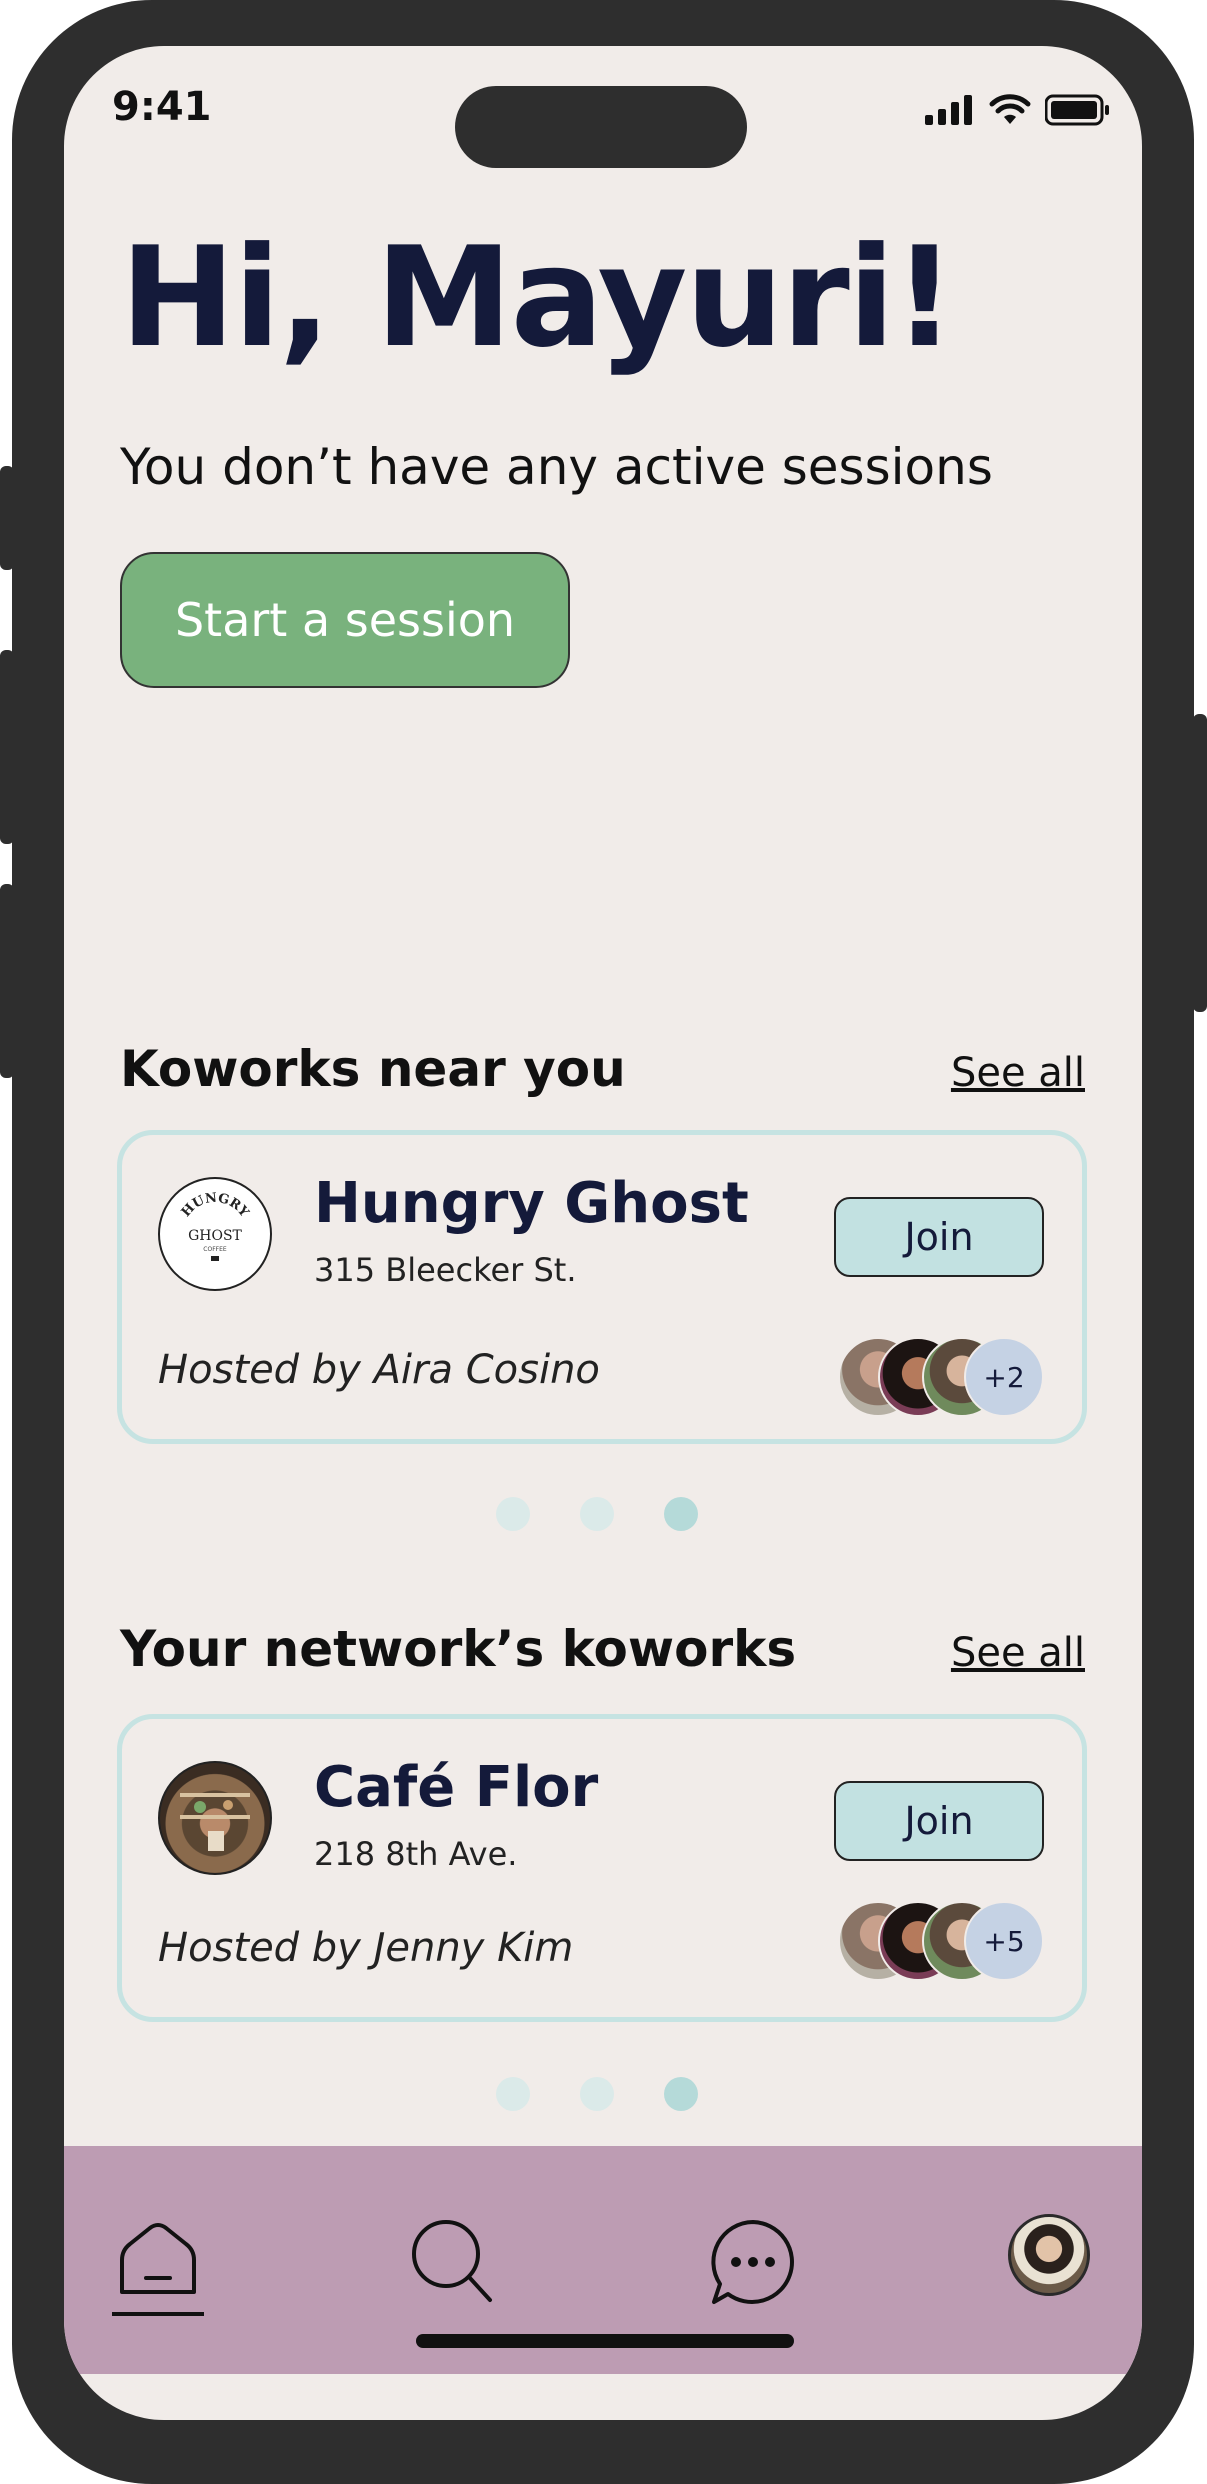 The height and width of the screenshot is (2484, 1207). What do you see at coordinates (452, 2261) in the screenshot?
I see `search-icon` at bounding box center [452, 2261].